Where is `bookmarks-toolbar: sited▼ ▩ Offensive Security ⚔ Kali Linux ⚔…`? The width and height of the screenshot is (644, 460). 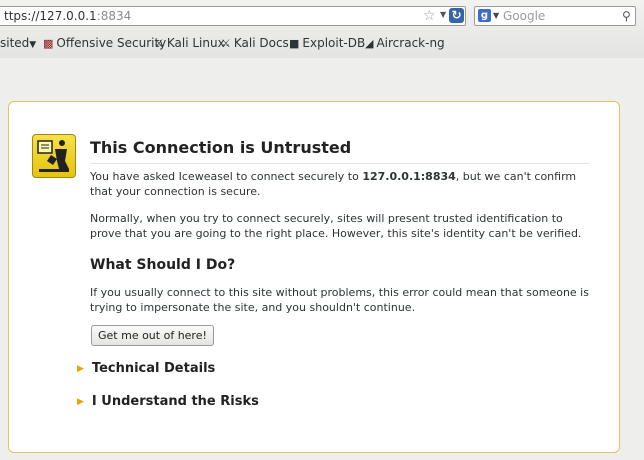
bookmarks-toolbar: sited▼ ▩ Offensive Security ⚔ Kali Linux ⚔… is located at coordinates (322, 43).